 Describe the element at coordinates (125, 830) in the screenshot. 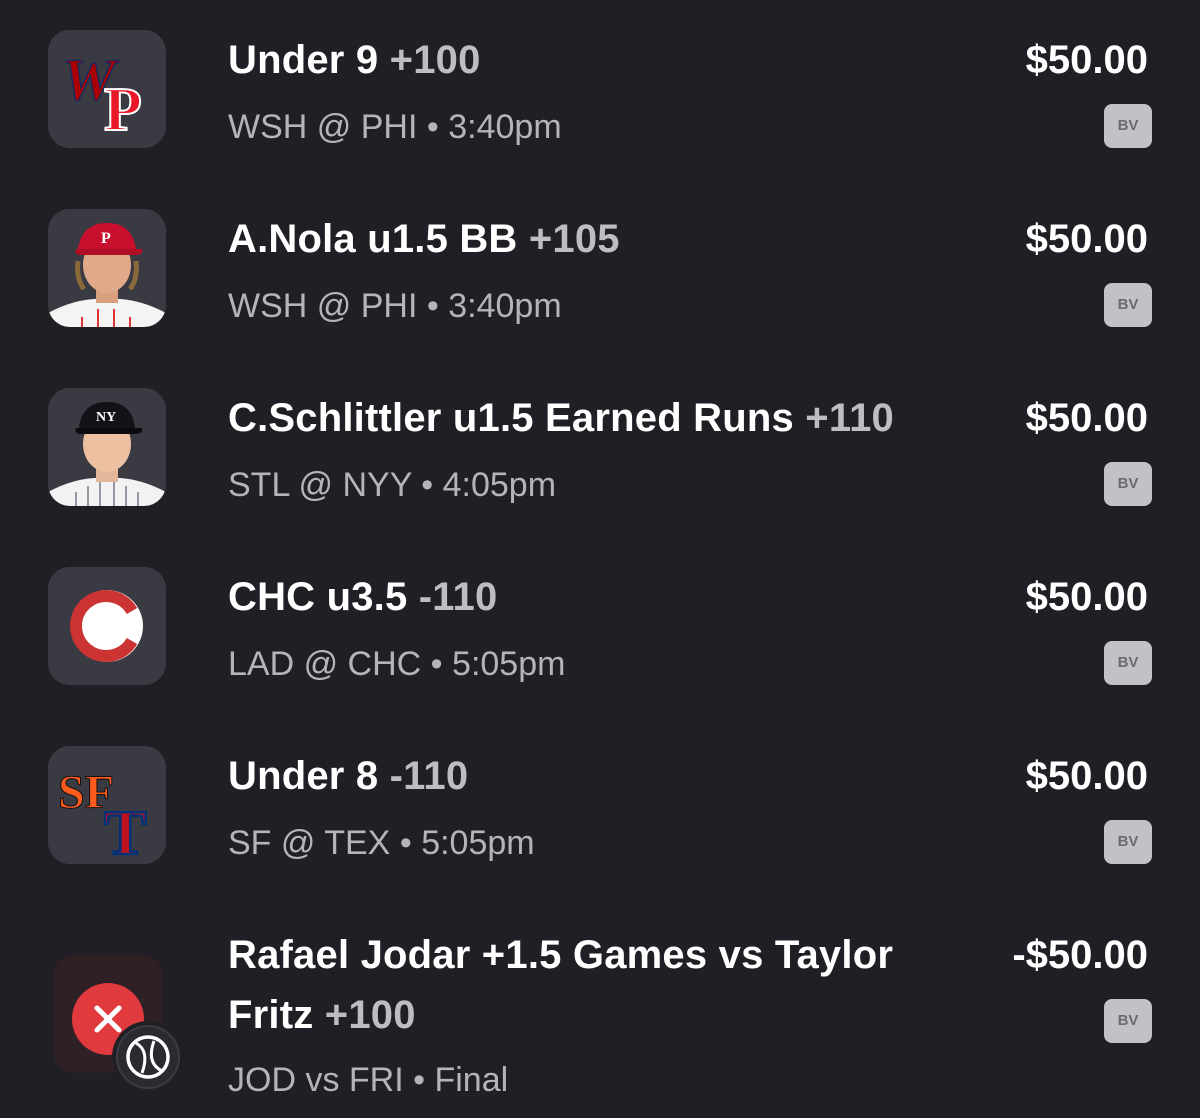

I see `svg-text: T` at that location.